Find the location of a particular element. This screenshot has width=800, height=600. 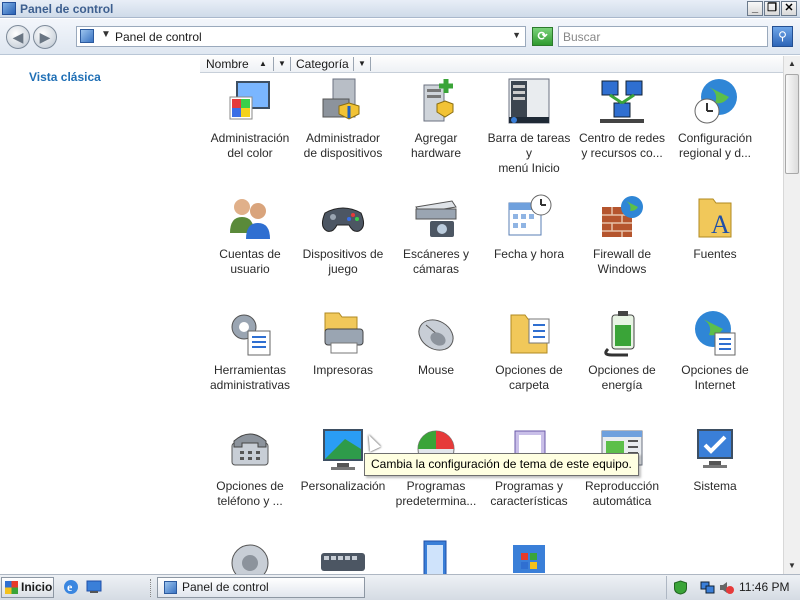

column-name-dropdown-icon: ▼ is located at coordinates (282, 64).